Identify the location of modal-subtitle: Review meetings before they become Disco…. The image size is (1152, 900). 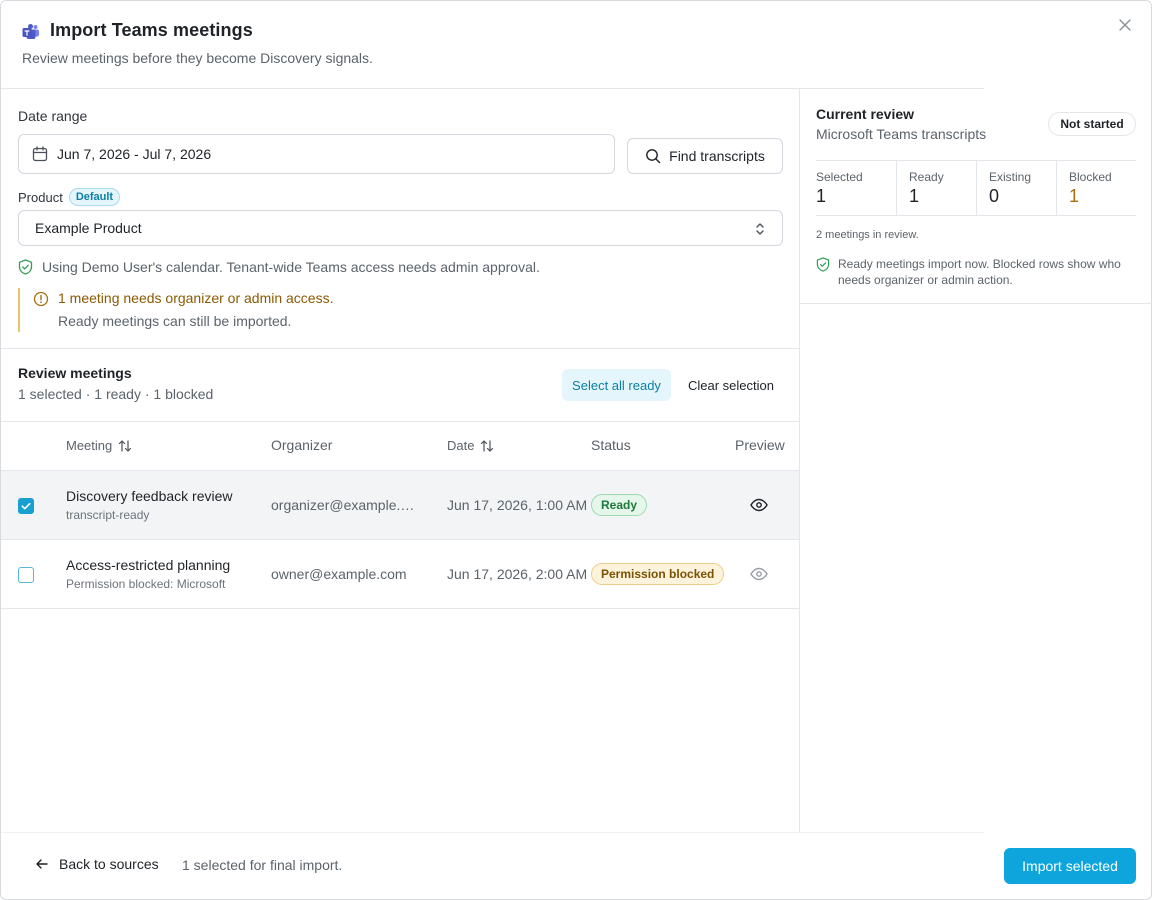
(197, 58).